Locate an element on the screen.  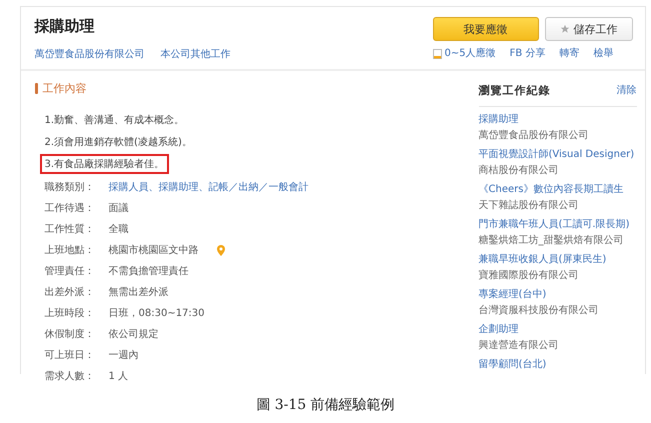
report-link: 檢舉 is located at coordinates (603, 53).